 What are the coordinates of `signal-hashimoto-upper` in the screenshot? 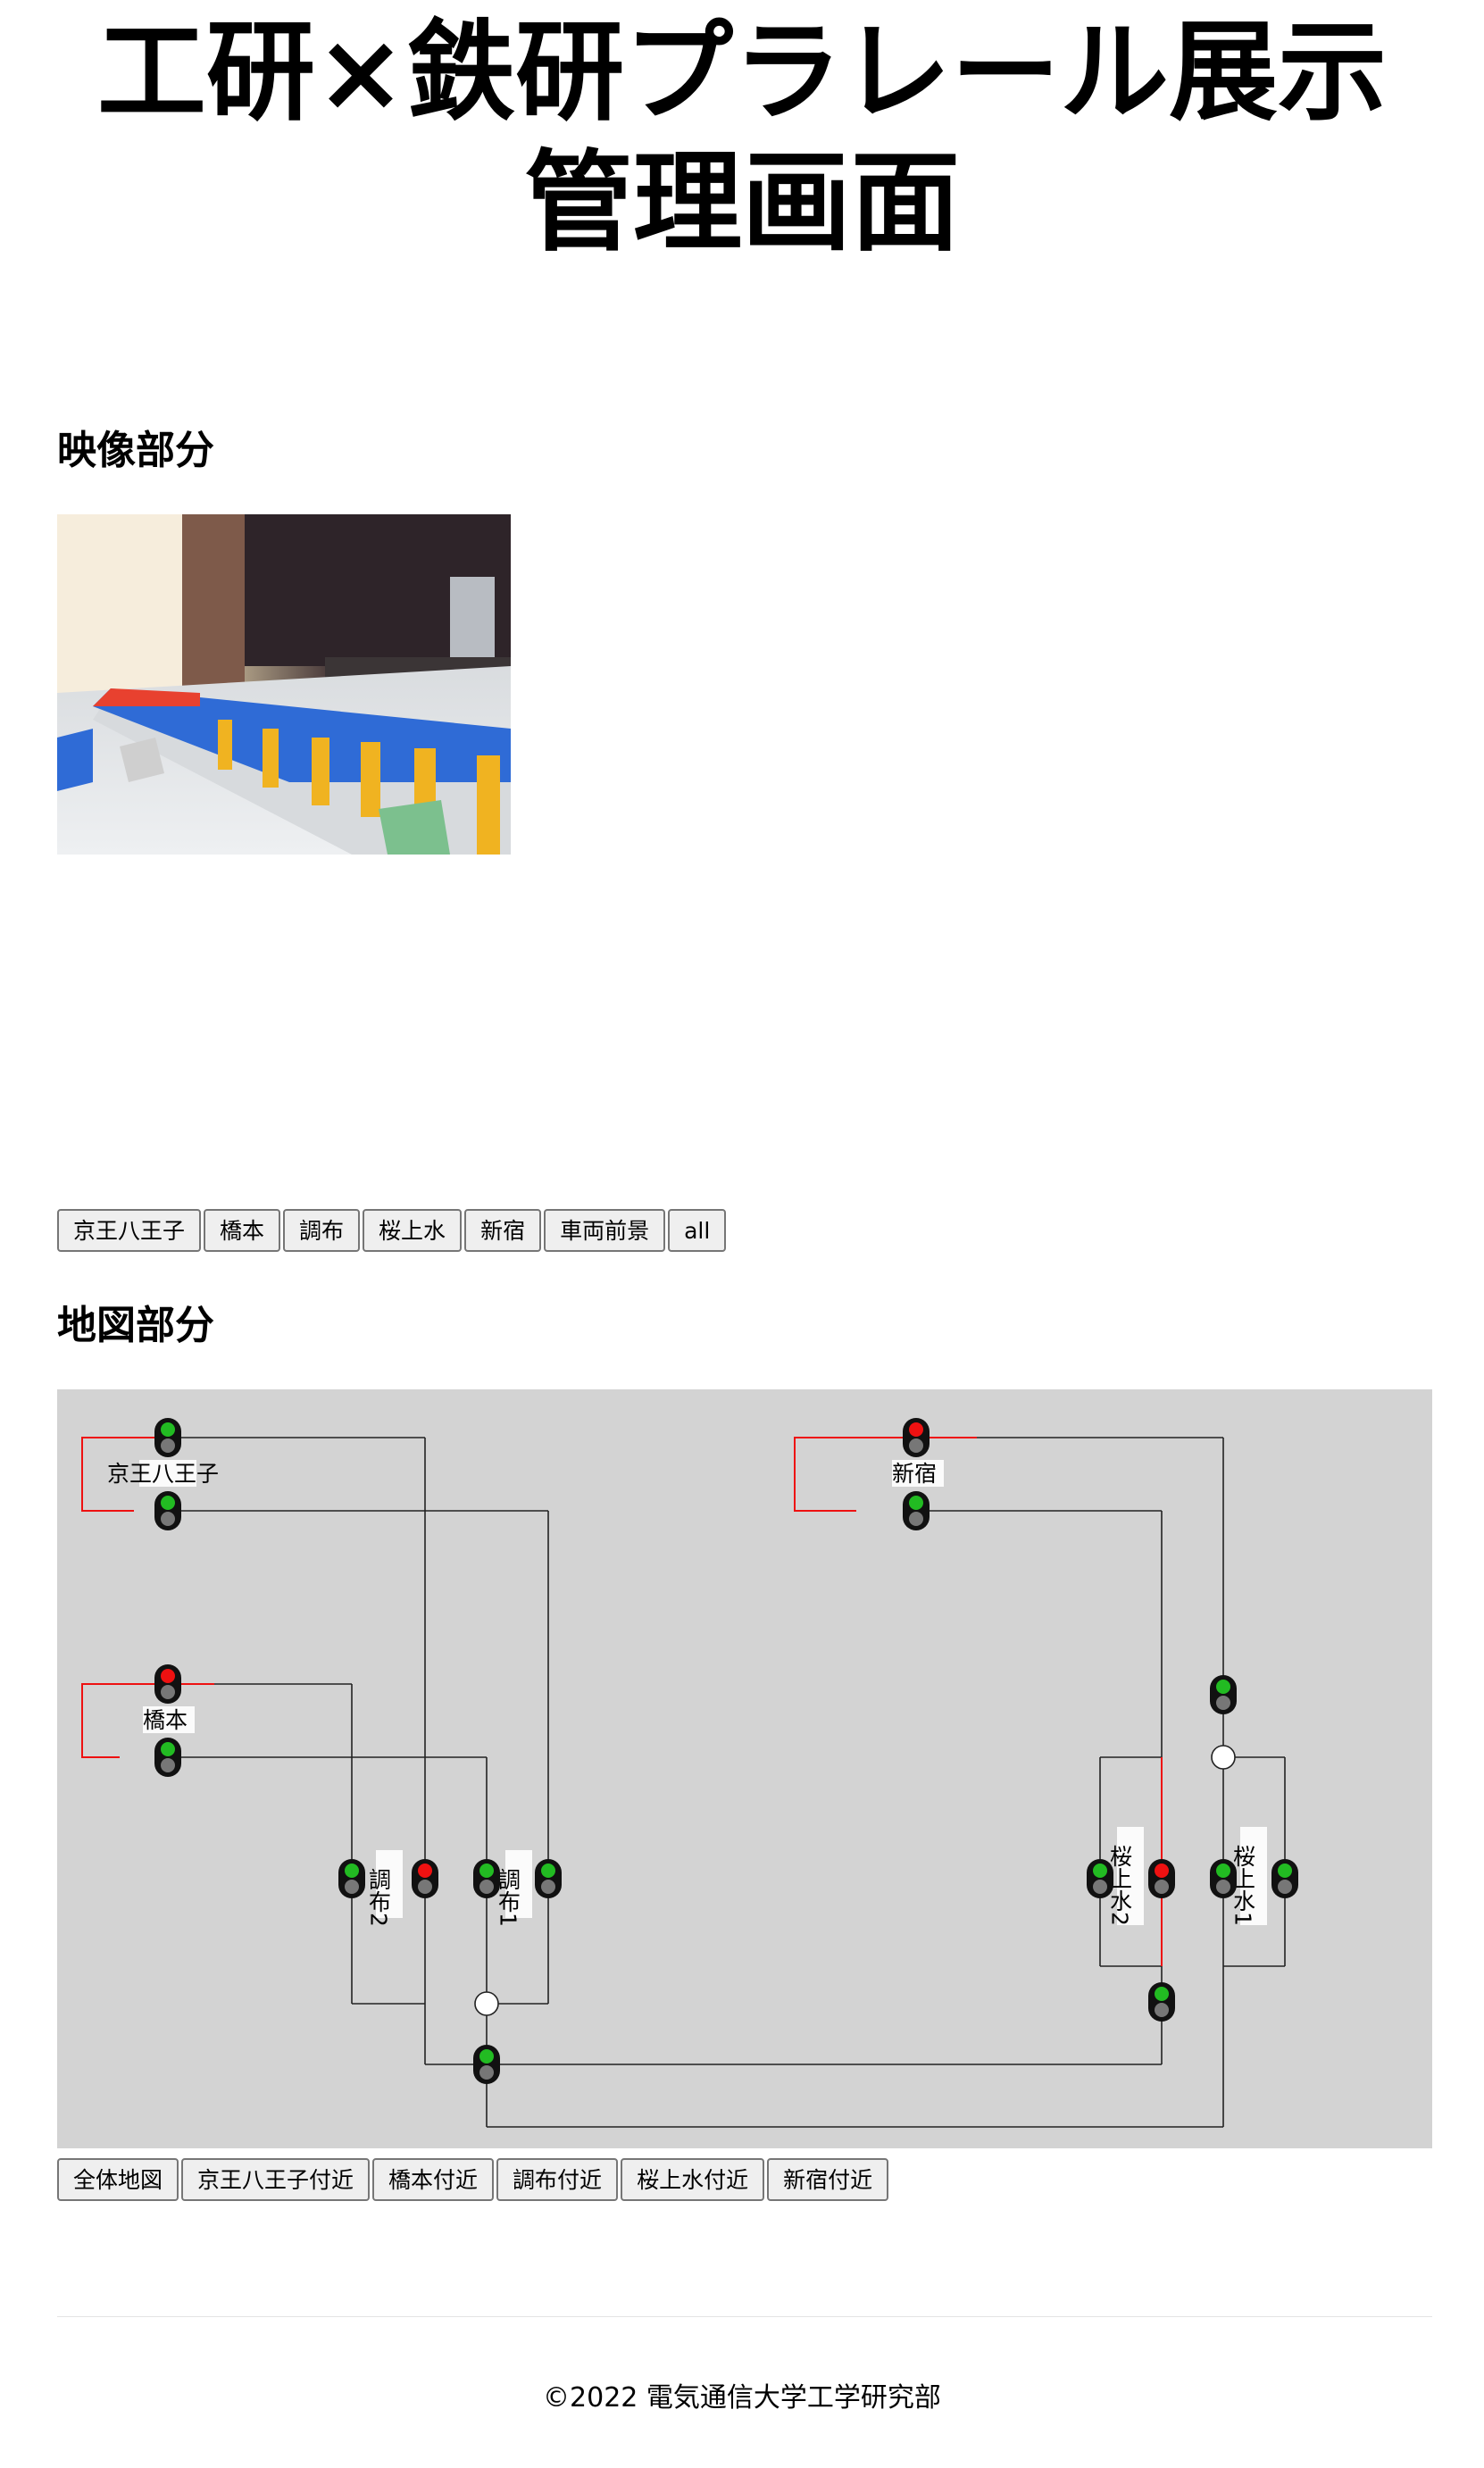 It's located at (167, 1684).